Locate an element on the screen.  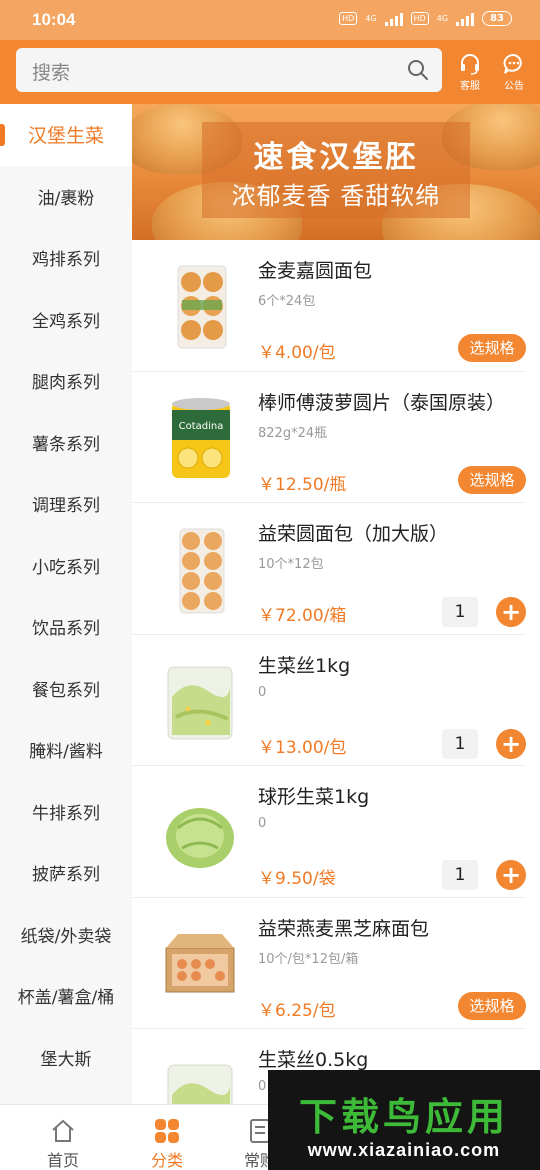
category-item: 调理系列 is located at coordinates (66, 504).